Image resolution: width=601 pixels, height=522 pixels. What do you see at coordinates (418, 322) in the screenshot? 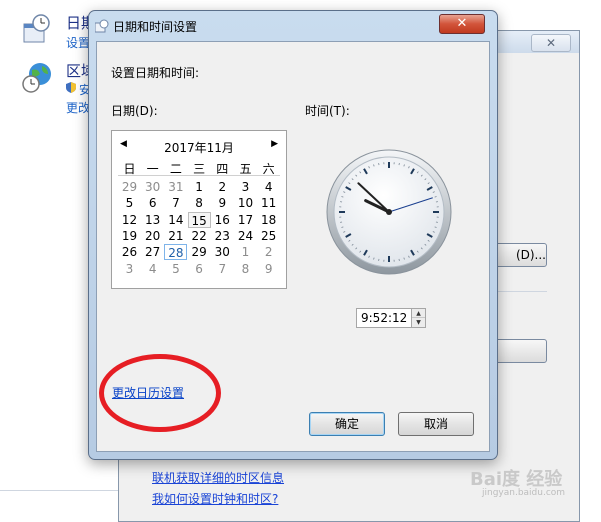
I see `spin-down-icon: ▼` at bounding box center [418, 322].